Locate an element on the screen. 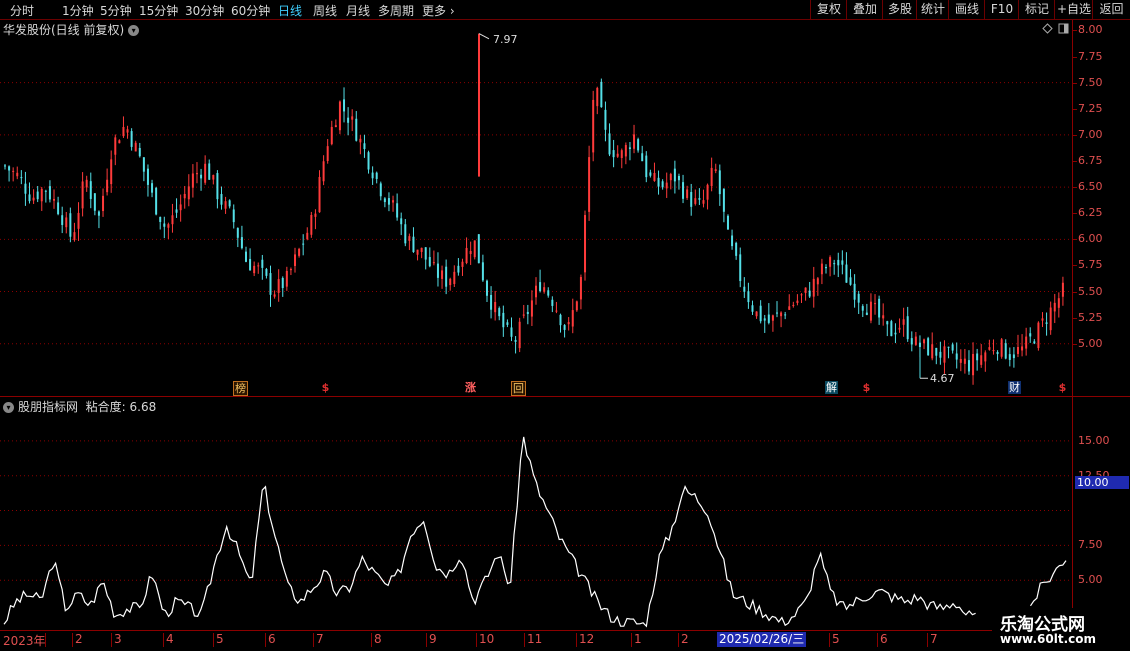  period-tab-15min: 15分钟 is located at coordinates (158, 10).